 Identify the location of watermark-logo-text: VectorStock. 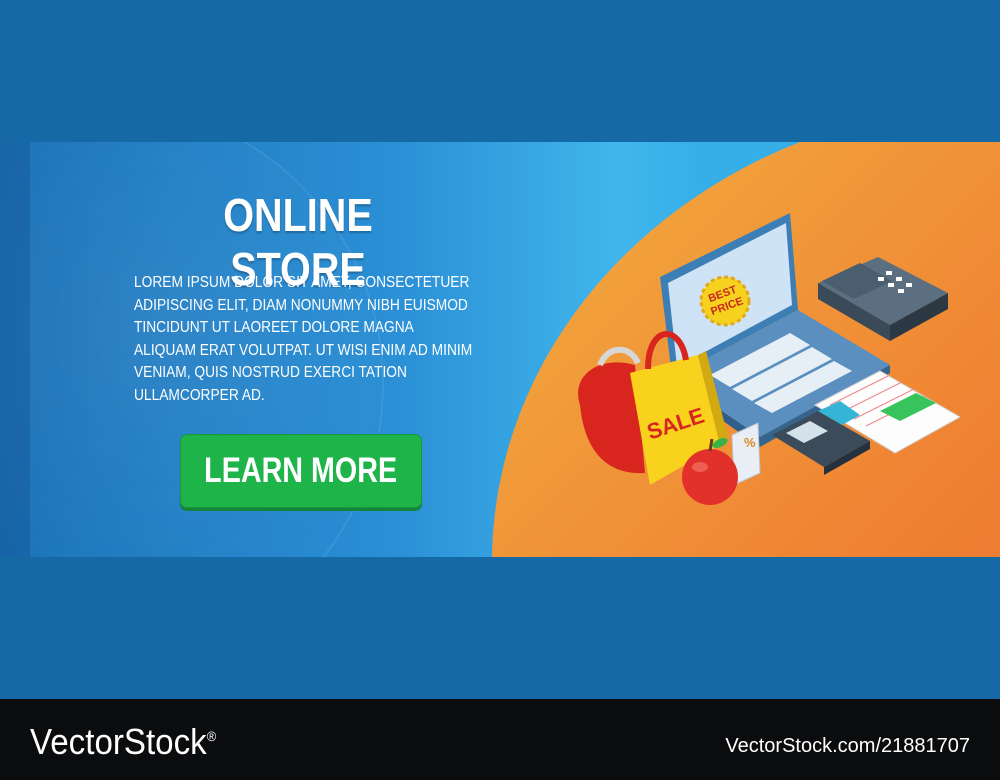
(118, 741).